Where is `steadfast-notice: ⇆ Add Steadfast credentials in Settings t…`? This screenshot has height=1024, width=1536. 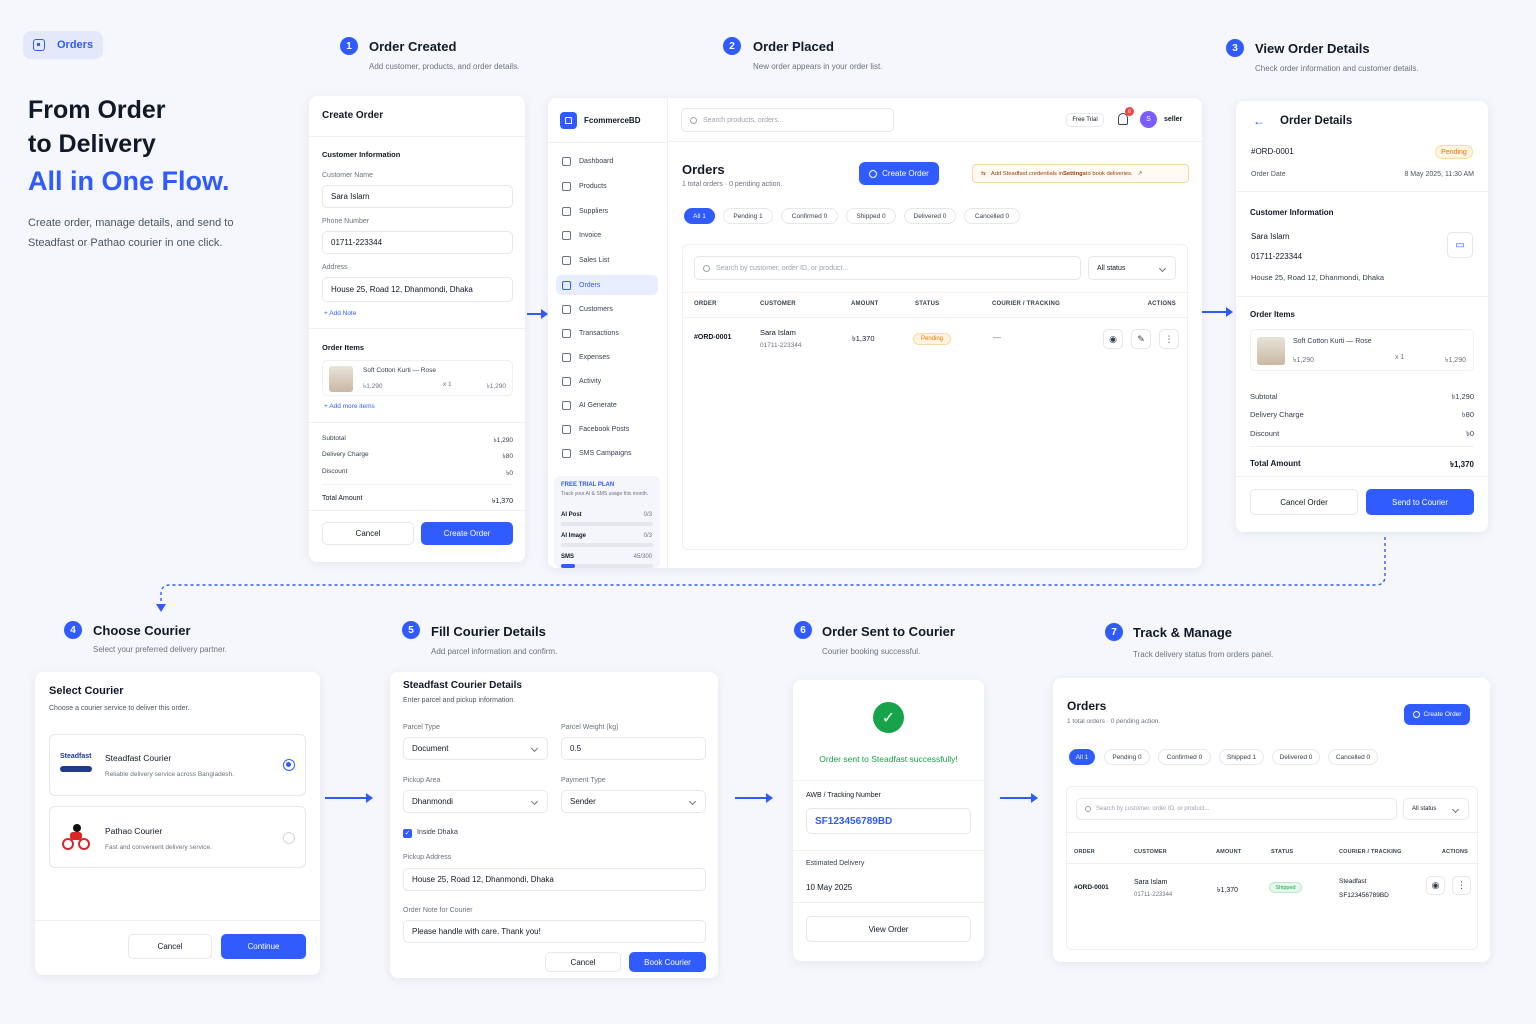
steadfast-notice: ⇆ Add Steadfast credentials in Settings t… is located at coordinates (1080, 173).